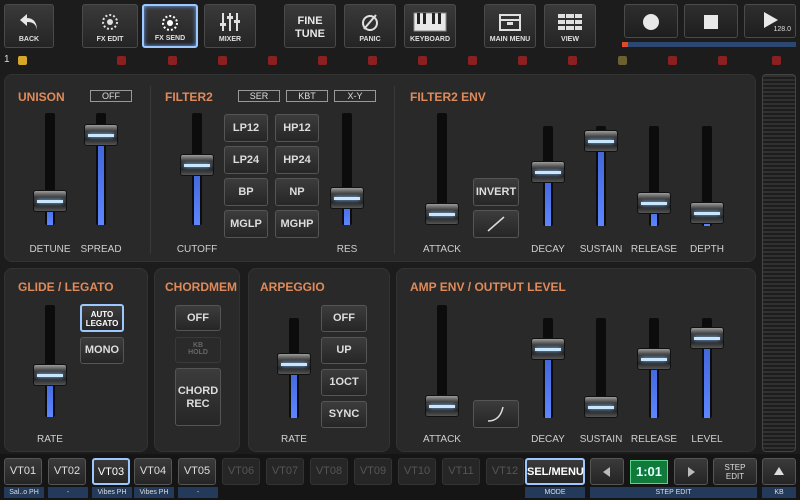  What do you see at coordinates (400, 61) in the screenshot?
I see `pattern-strip: 1` at bounding box center [400, 61].